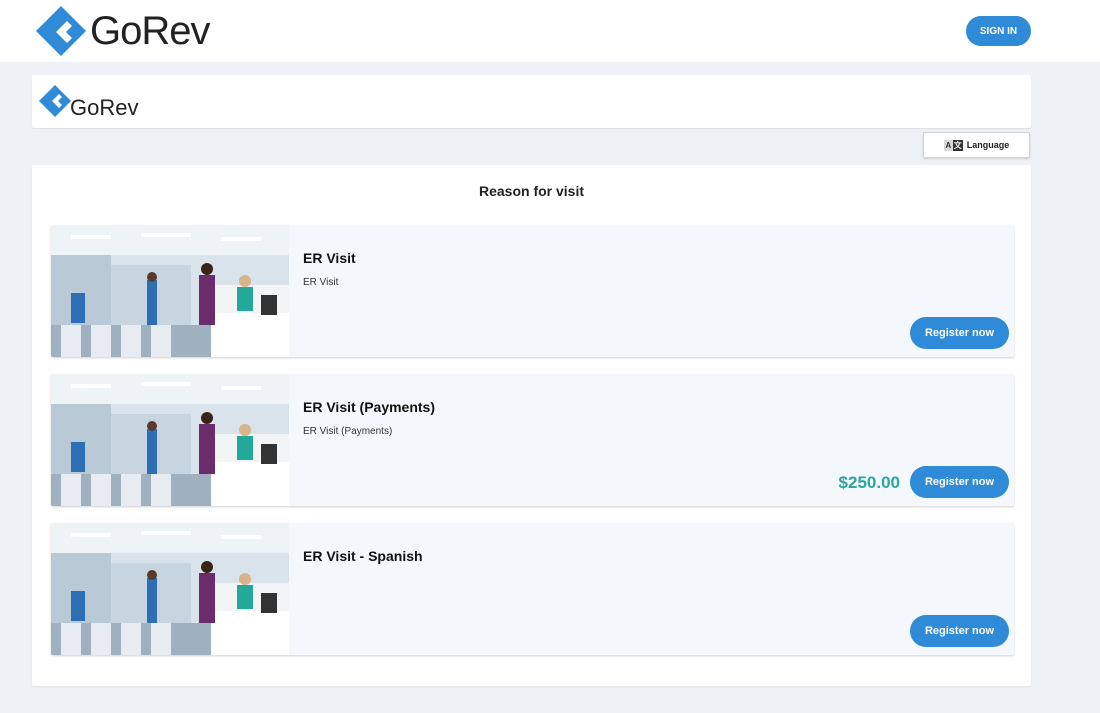 The image size is (1100, 713). What do you see at coordinates (348, 431) in the screenshot?
I see `visit-description: ER Visit (Payments)` at bounding box center [348, 431].